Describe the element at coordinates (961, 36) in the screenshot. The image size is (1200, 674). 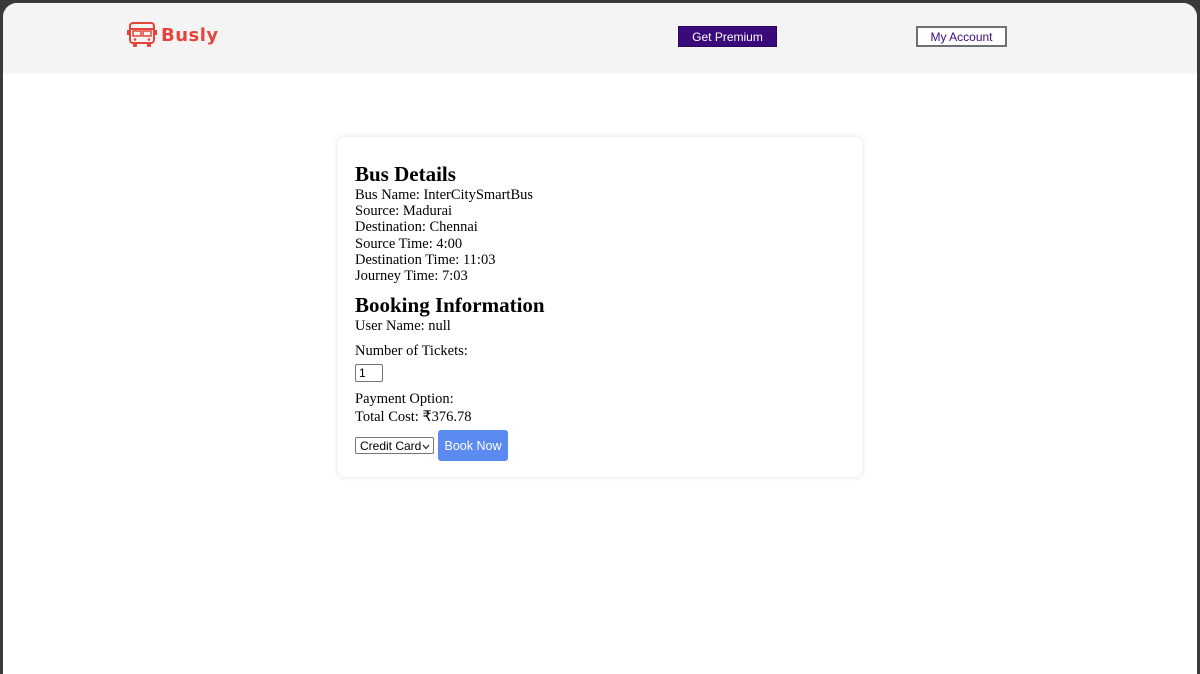
I see `my-account-button: My Account` at that location.